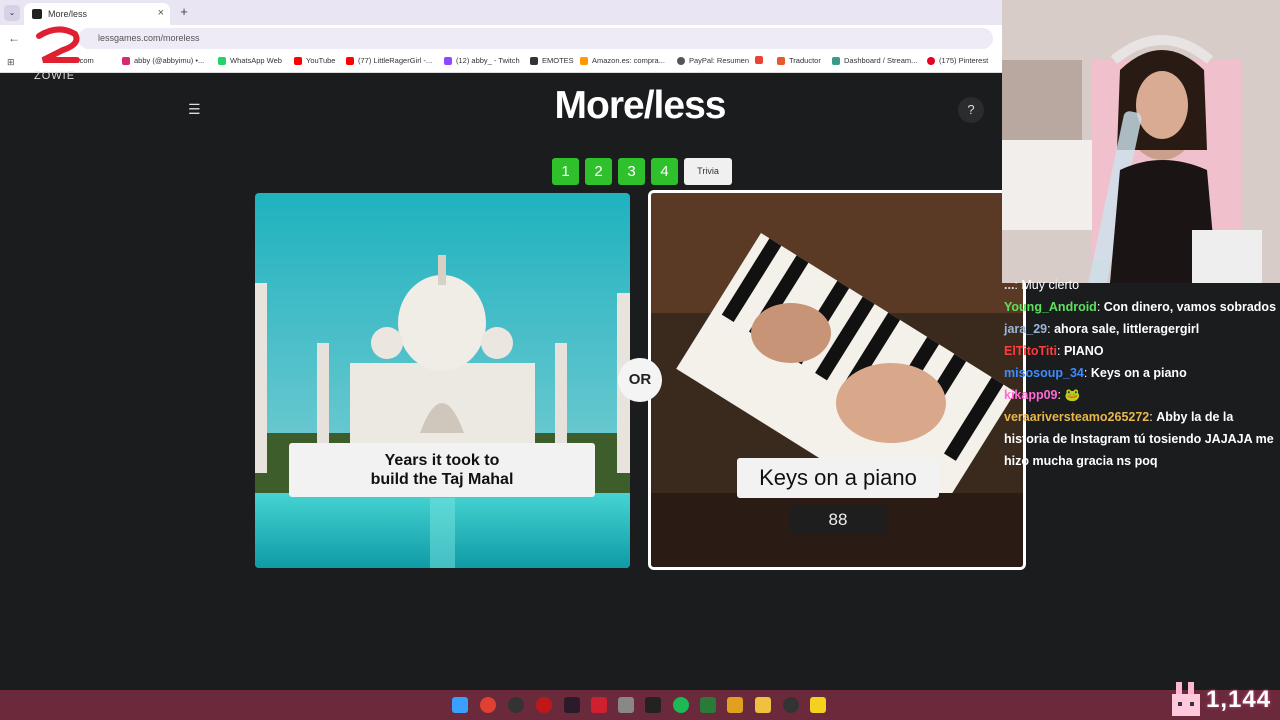 Image resolution: width=1280 pixels, height=720 pixels. What do you see at coordinates (448, 60) in the screenshot?
I see `twitch-icon` at bounding box center [448, 60].